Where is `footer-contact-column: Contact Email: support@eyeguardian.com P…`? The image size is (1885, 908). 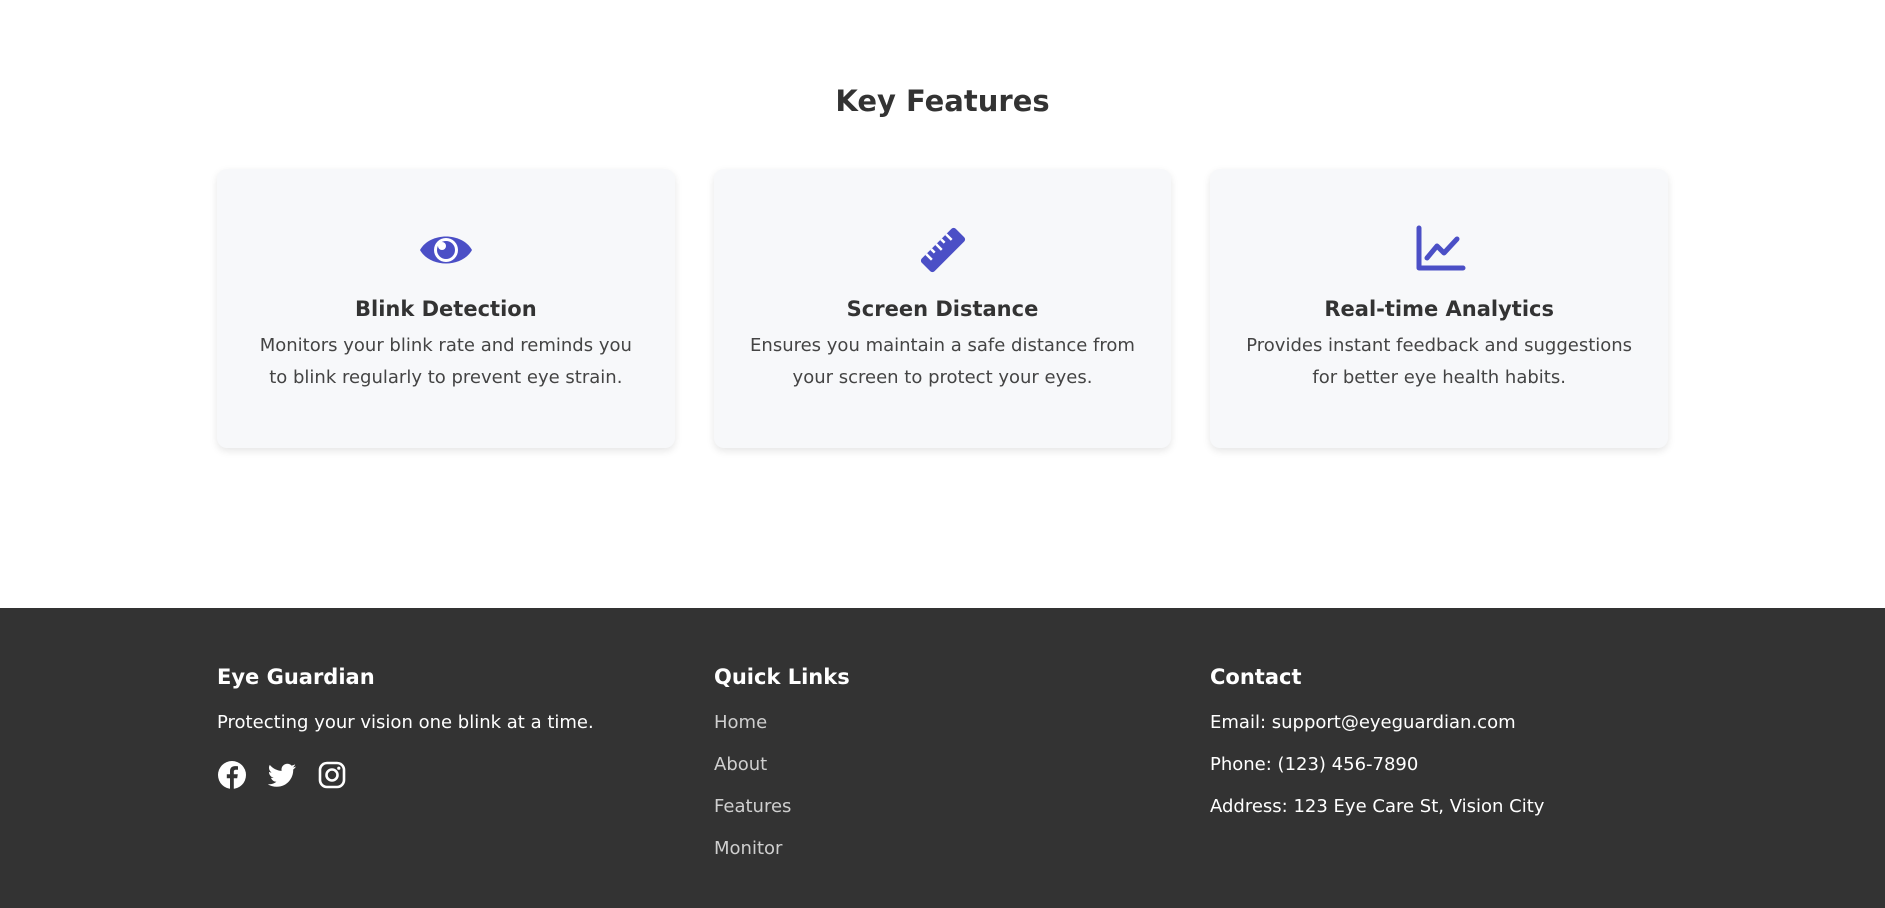 footer-contact-column: Contact Email: support@eyeguardian.com P… is located at coordinates (1445, 746).